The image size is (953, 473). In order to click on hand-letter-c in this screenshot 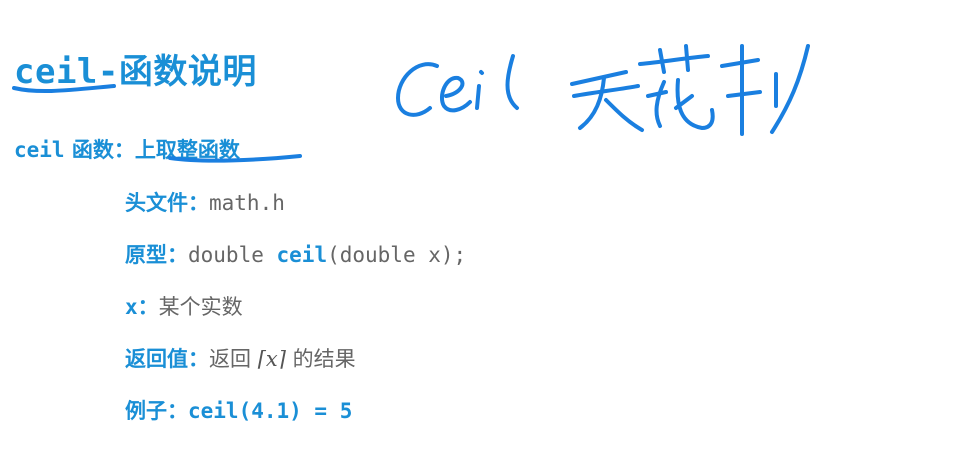, I will do `click(417, 89)`.